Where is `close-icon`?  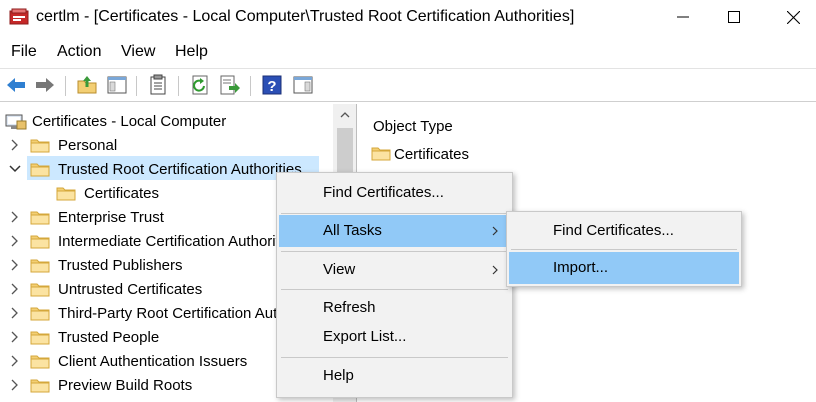
close-icon is located at coordinates (793, 17).